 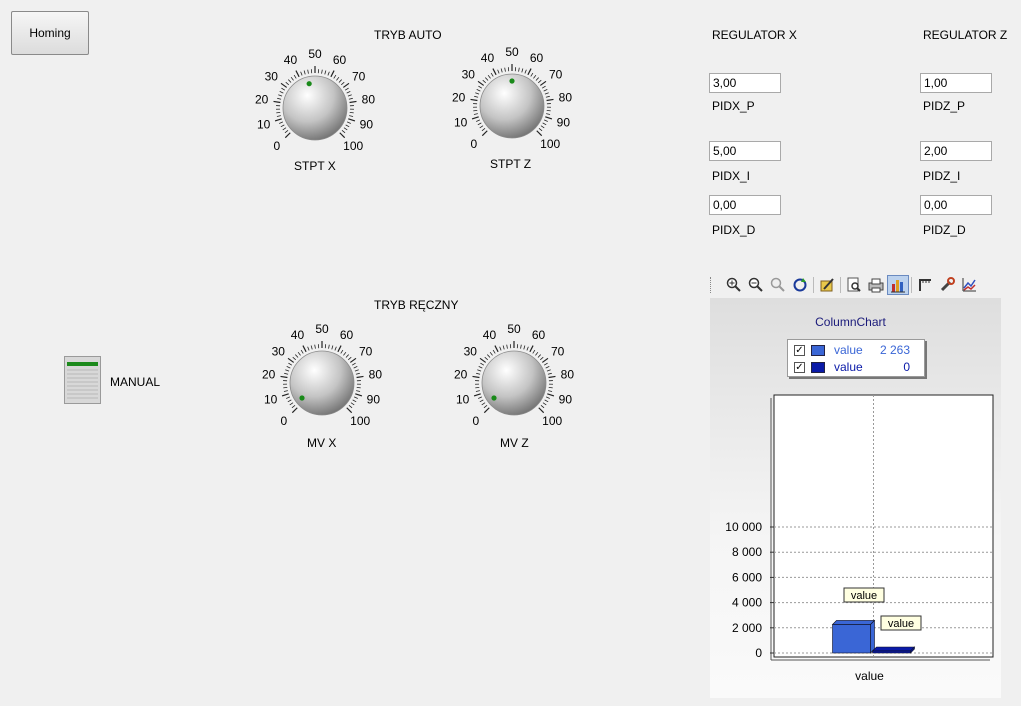 I want to click on pidx-i-input, so click(x=745, y=151).